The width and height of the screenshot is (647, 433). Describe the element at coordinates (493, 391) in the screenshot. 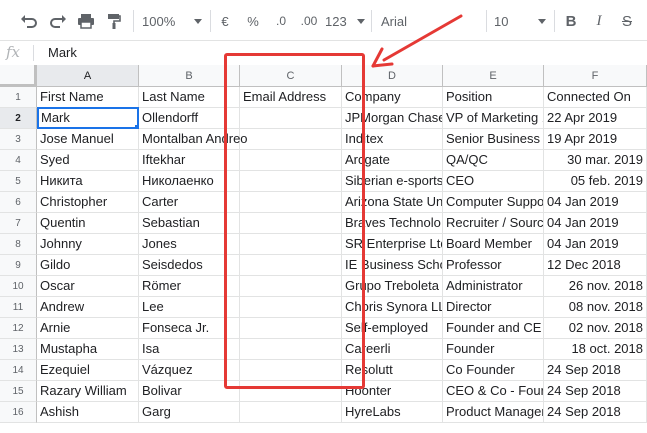

I see `table-cell: CEO & Co - Four` at that location.